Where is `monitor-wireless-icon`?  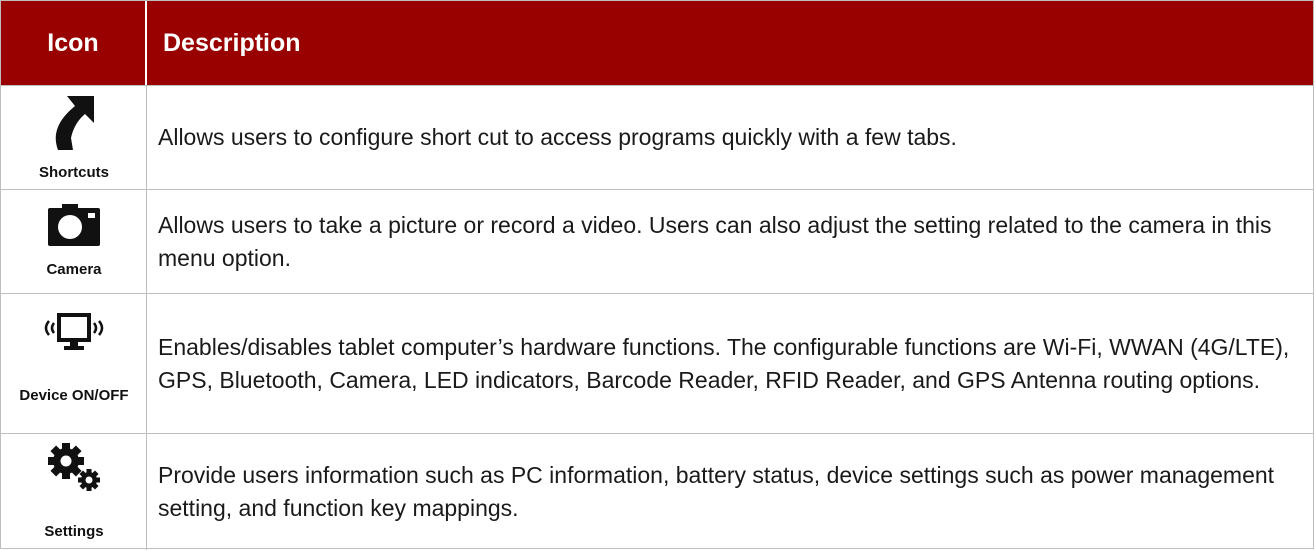
monitor-wireless-icon is located at coordinates (74, 335).